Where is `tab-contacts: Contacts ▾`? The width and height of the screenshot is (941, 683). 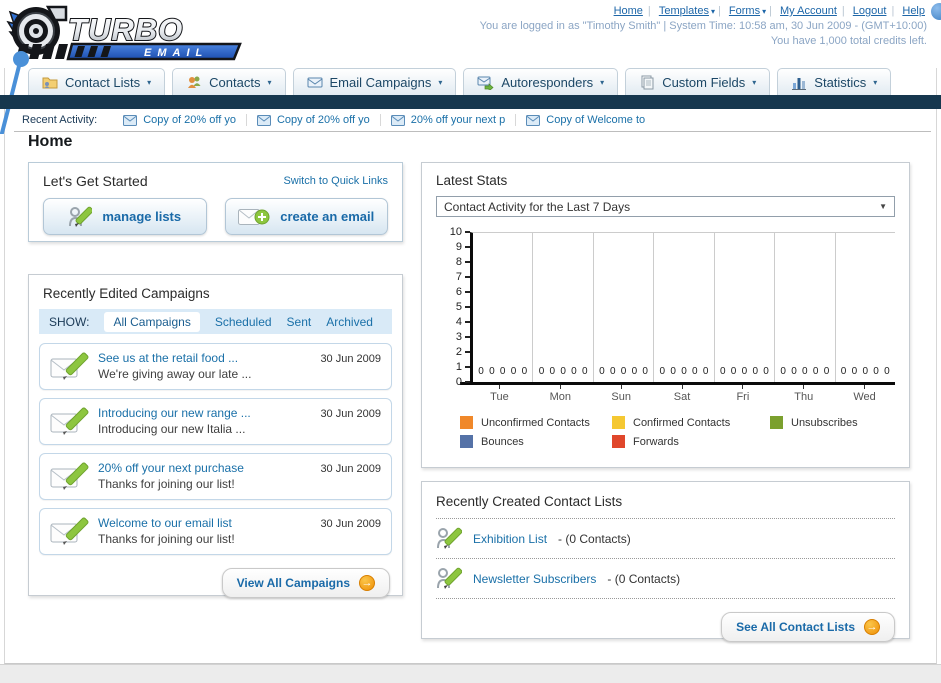 tab-contacts: Contacts ▾ is located at coordinates (229, 81).